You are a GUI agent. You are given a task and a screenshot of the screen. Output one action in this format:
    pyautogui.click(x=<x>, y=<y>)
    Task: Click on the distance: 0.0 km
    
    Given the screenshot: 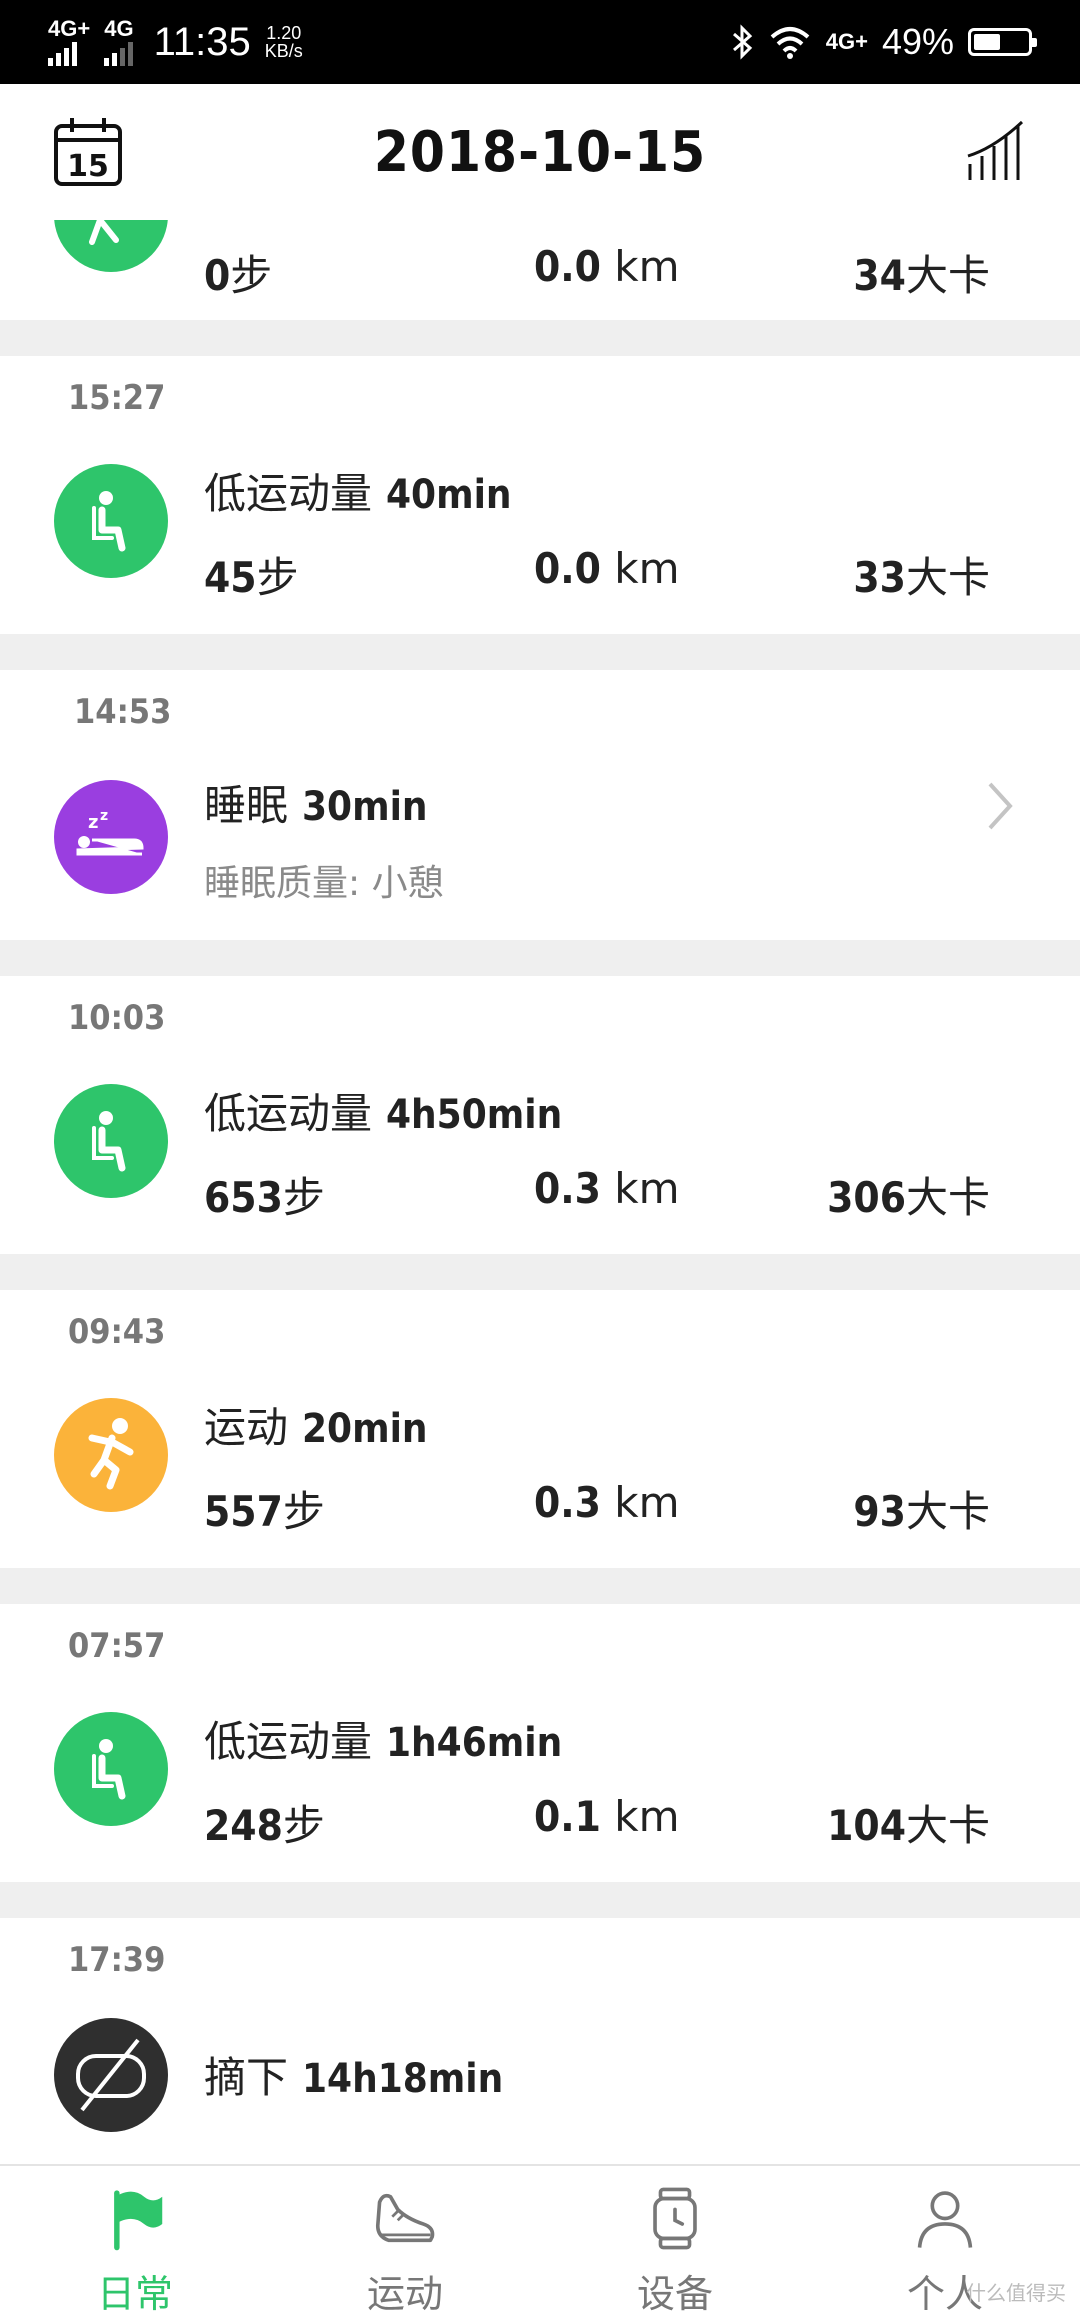 What is the action you would take?
    pyautogui.click(x=607, y=568)
    